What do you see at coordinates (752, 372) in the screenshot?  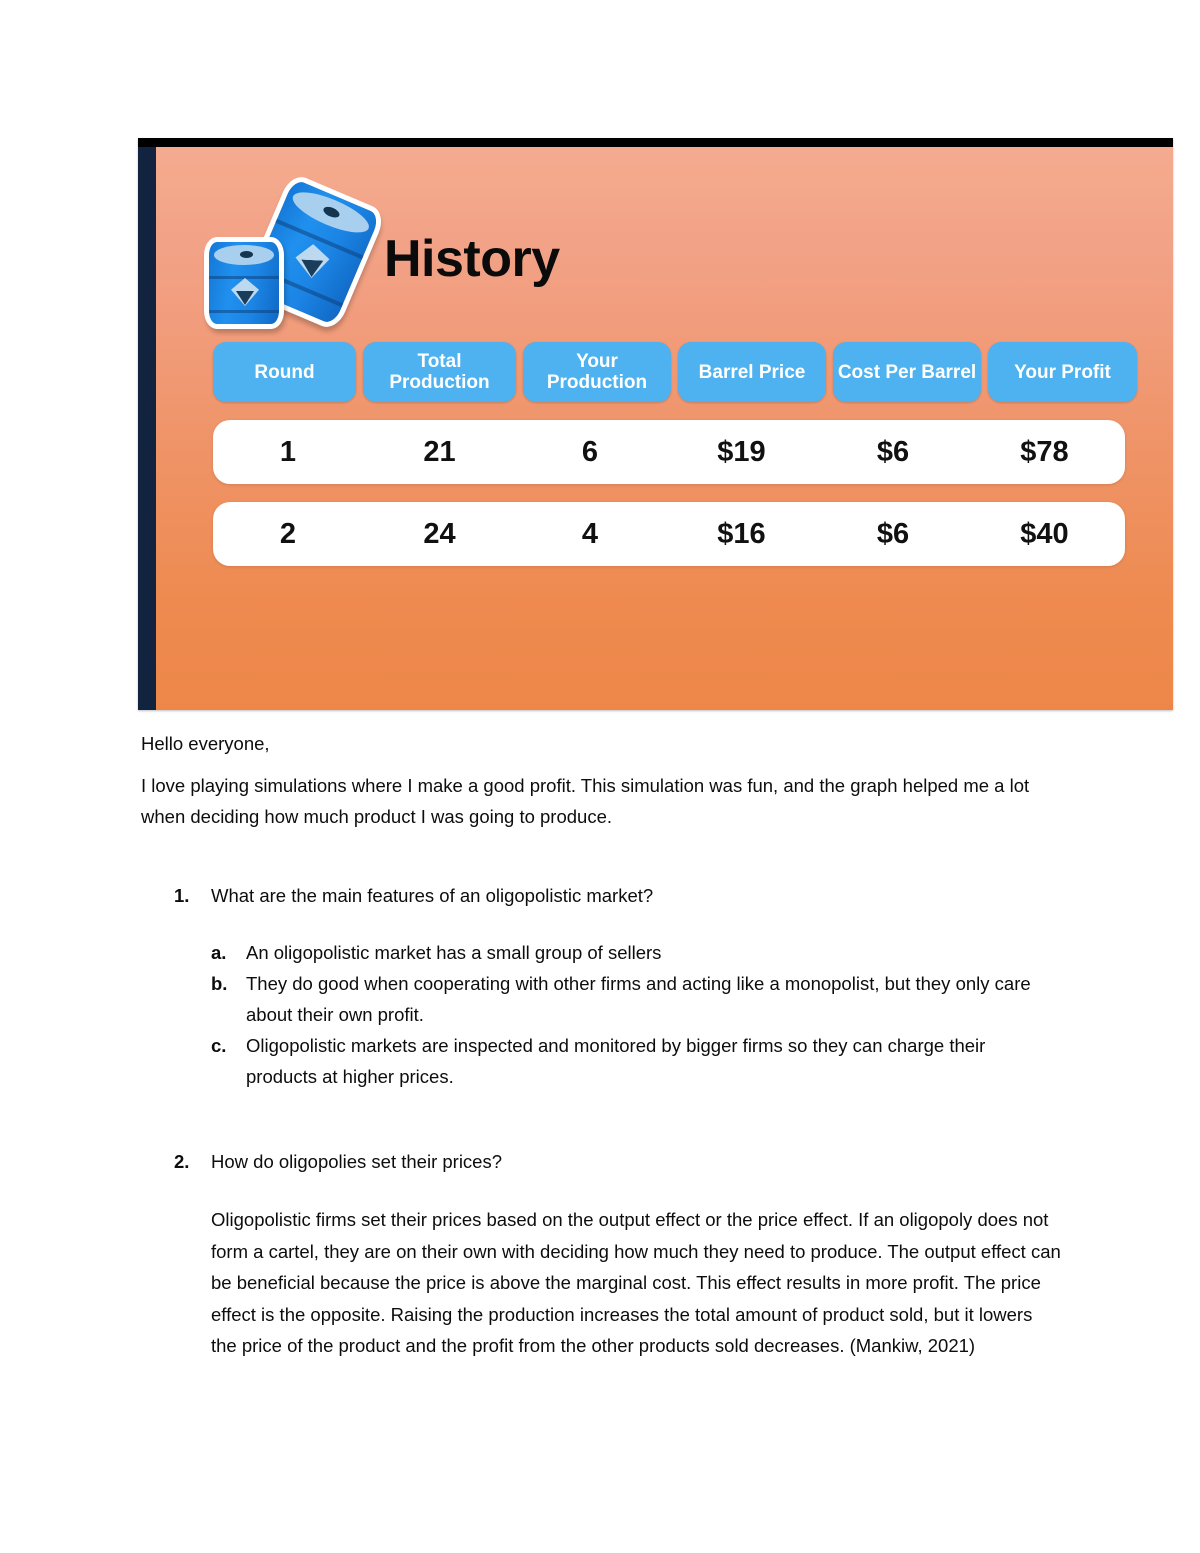 I see `column-header-barrel-price: Barrel Price` at bounding box center [752, 372].